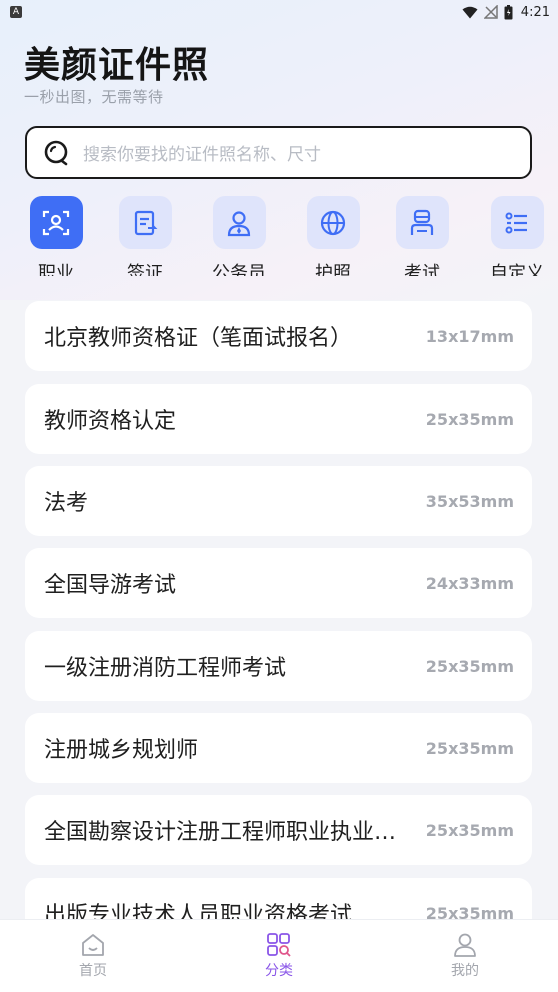 This screenshot has height=992, width=558. What do you see at coordinates (66, 503) in the screenshot?
I see `item-name: 法考` at bounding box center [66, 503].